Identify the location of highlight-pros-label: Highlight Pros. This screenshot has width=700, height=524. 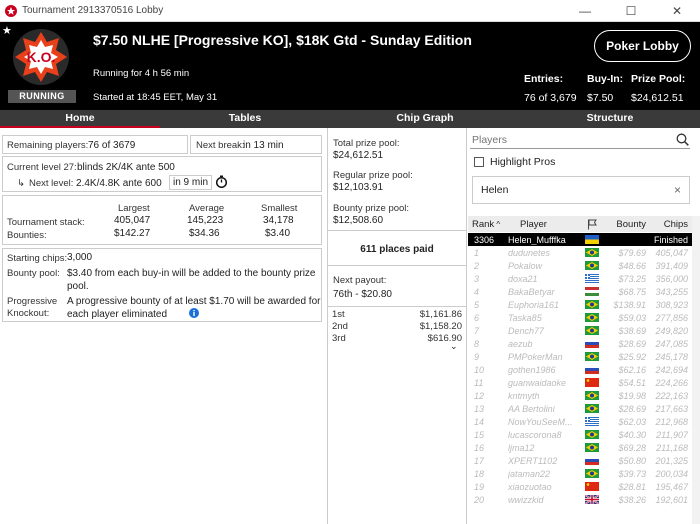
(523, 162).